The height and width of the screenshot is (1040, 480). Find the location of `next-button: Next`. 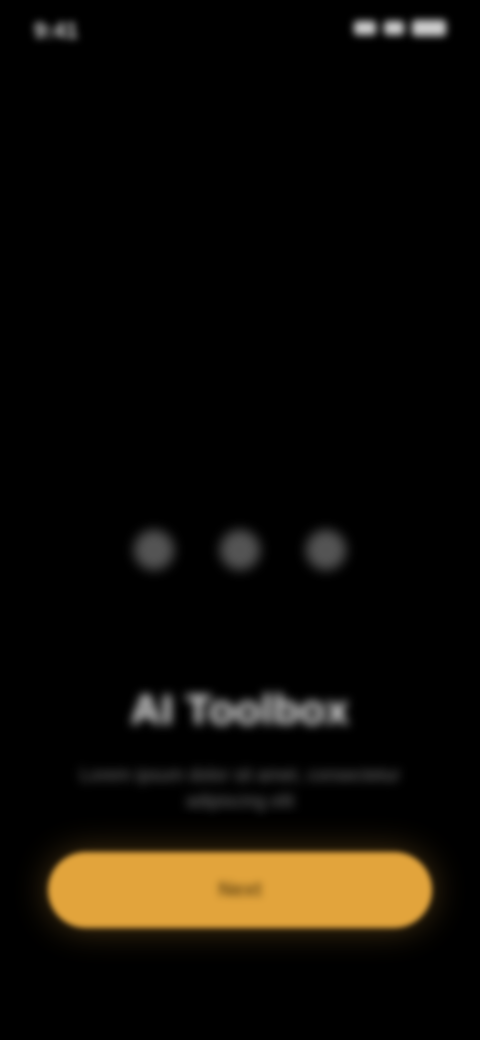

next-button: Next is located at coordinates (240, 890).